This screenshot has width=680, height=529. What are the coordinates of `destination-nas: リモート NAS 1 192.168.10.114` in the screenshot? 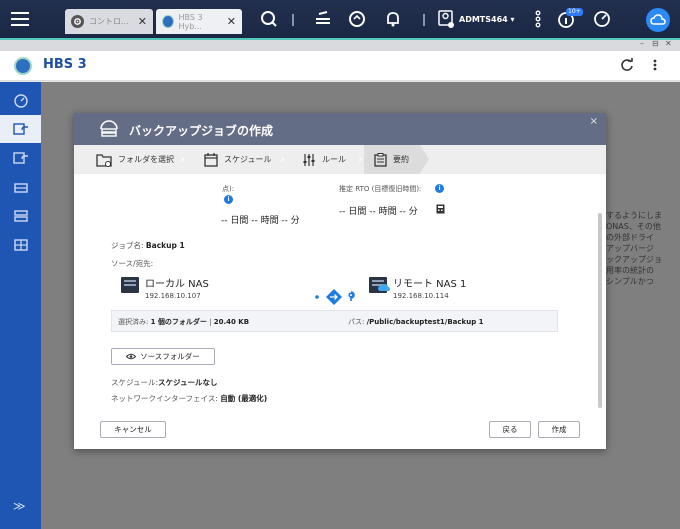 It's located at (417, 287).